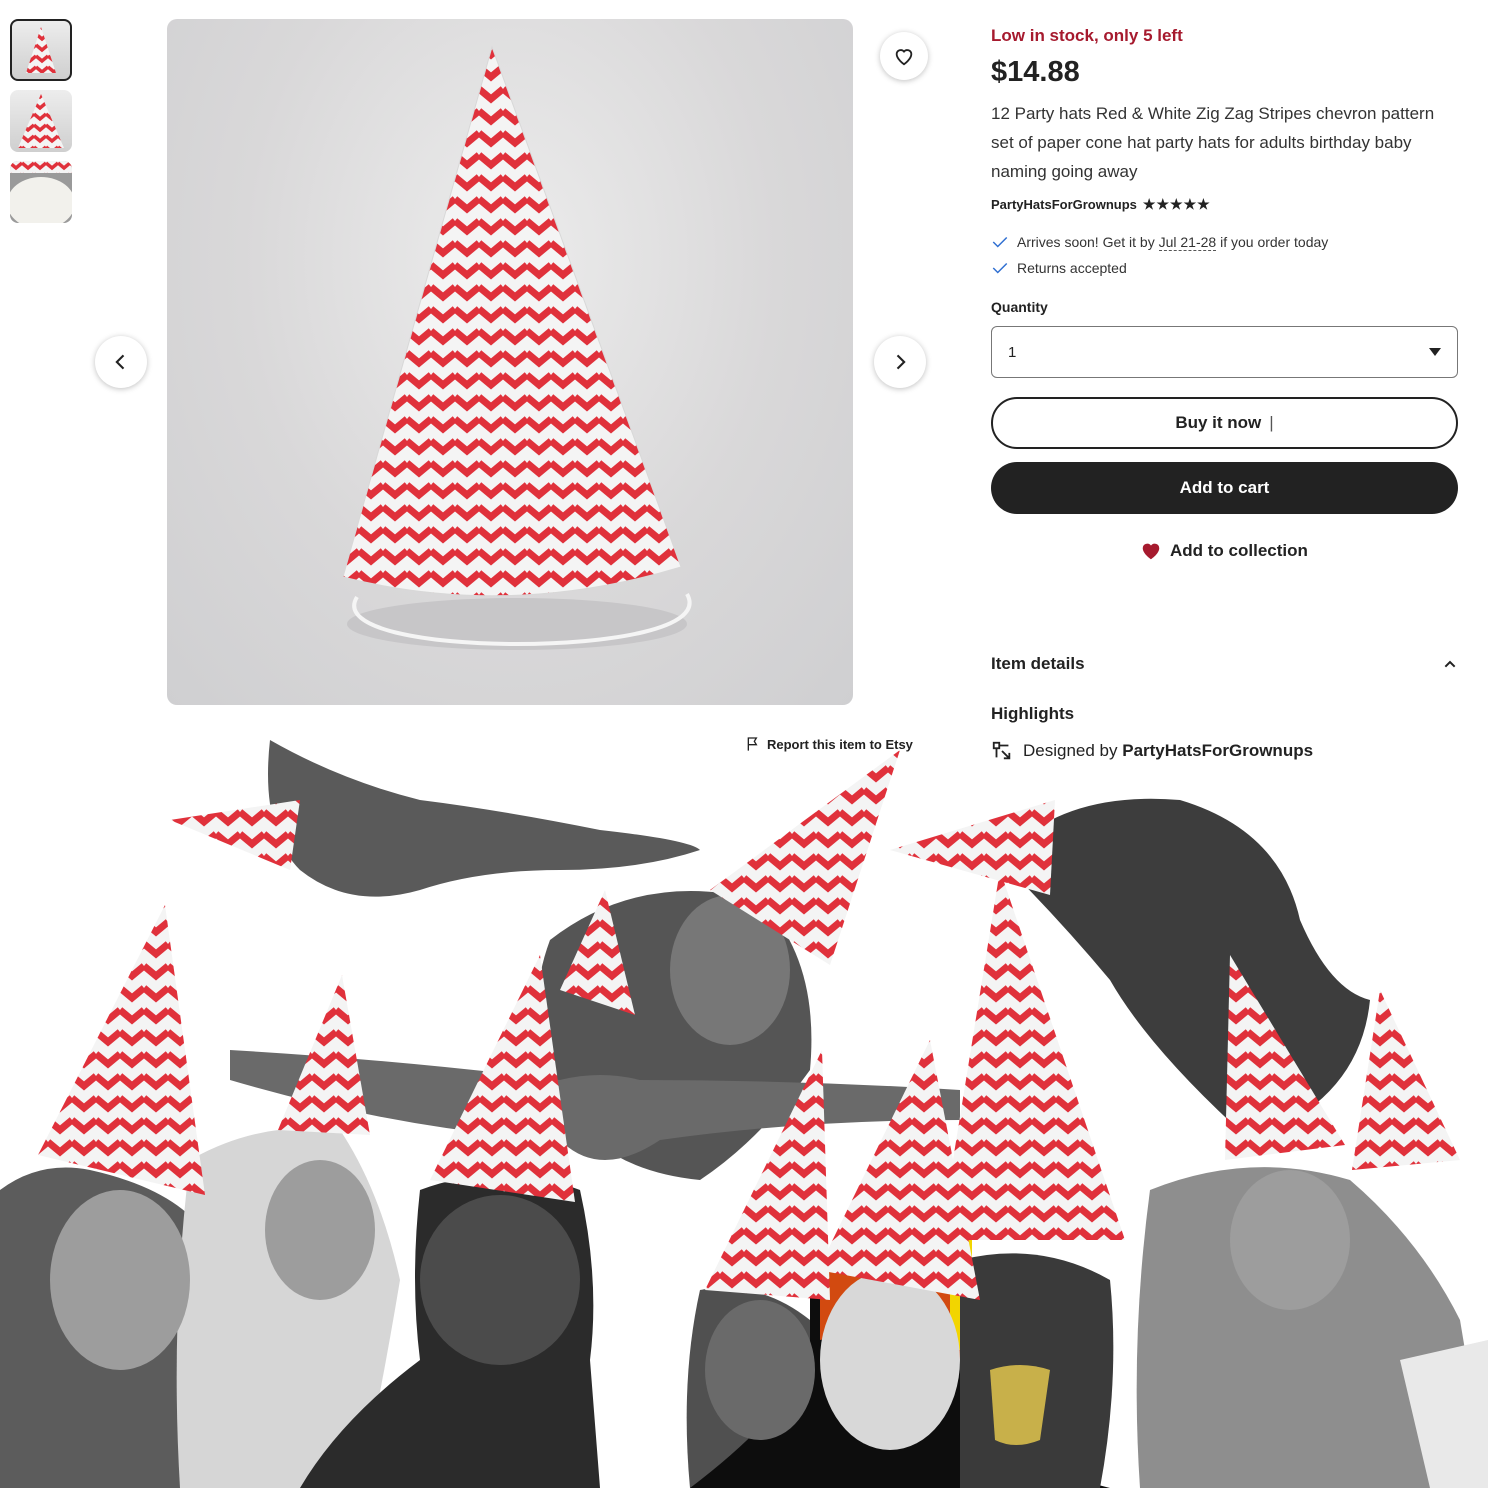 Image resolution: width=1488 pixels, height=1493 pixels. Describe the element at coordinates (1450, 664) in the screenshot. I see `chevron-up-icon` at that location.